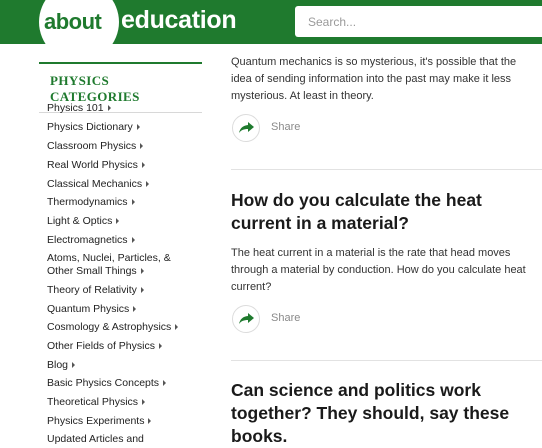 This screenshot has height=448, width=542. I want to click on sidebar-item-label: Cosmology & Astrophysics, so click(109, 327).